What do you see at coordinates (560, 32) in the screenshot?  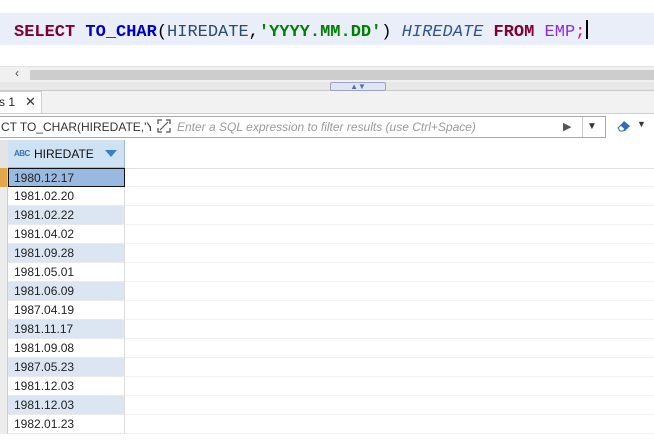 I see `sql-table-emp: EMP` at bounding box center [560, 32].